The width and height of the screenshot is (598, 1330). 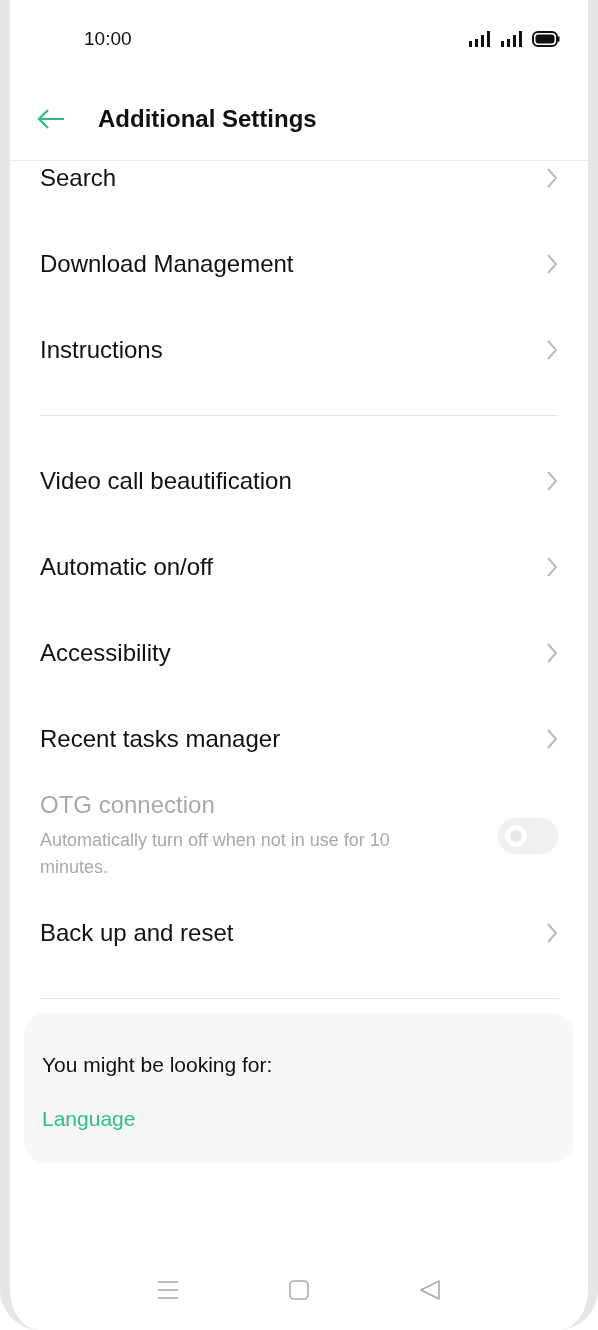 I want to click on settings-row: Instructions, so click(x=299, y=350).